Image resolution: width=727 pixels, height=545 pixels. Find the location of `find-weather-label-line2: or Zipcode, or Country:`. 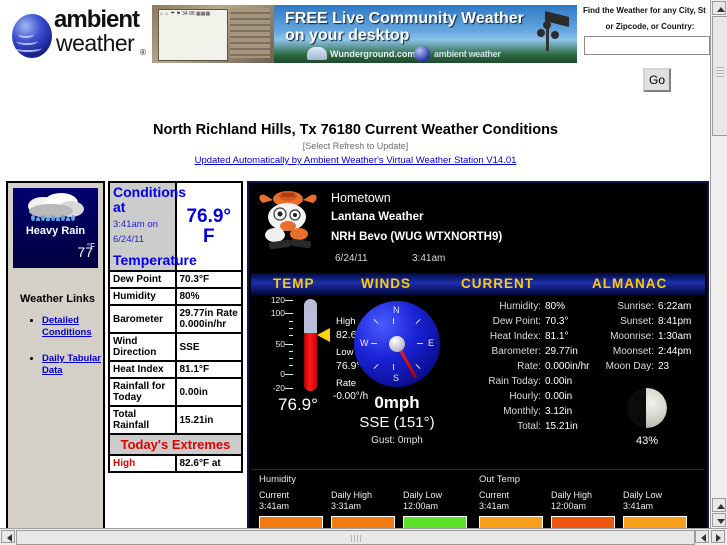

find-weather-label-line2: or Zipcode, or Country: is located at coordinates (650, 26).